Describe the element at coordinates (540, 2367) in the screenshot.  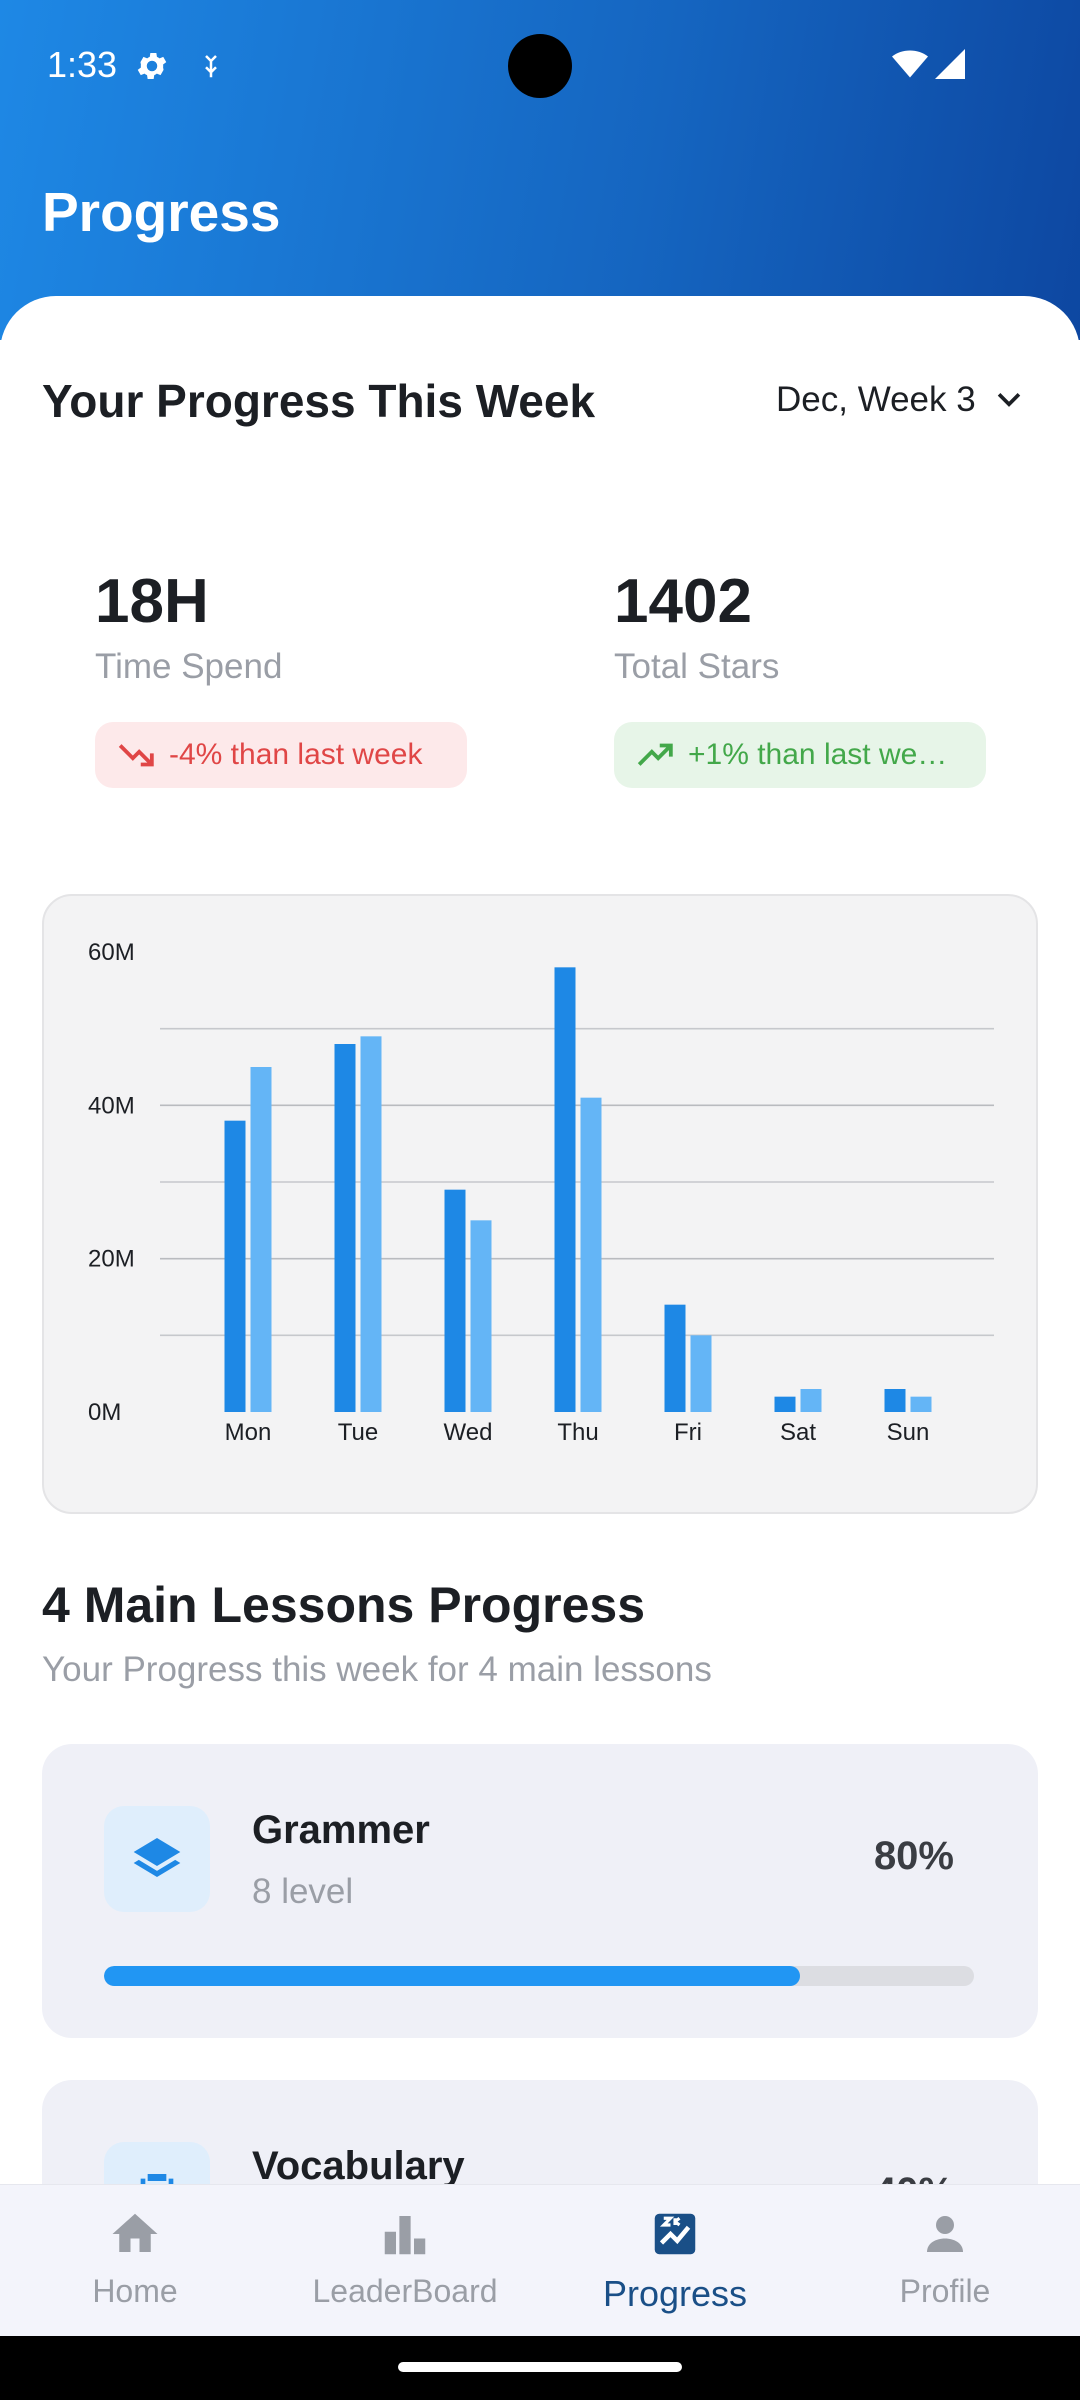
I see `gesture-handle` at that location.